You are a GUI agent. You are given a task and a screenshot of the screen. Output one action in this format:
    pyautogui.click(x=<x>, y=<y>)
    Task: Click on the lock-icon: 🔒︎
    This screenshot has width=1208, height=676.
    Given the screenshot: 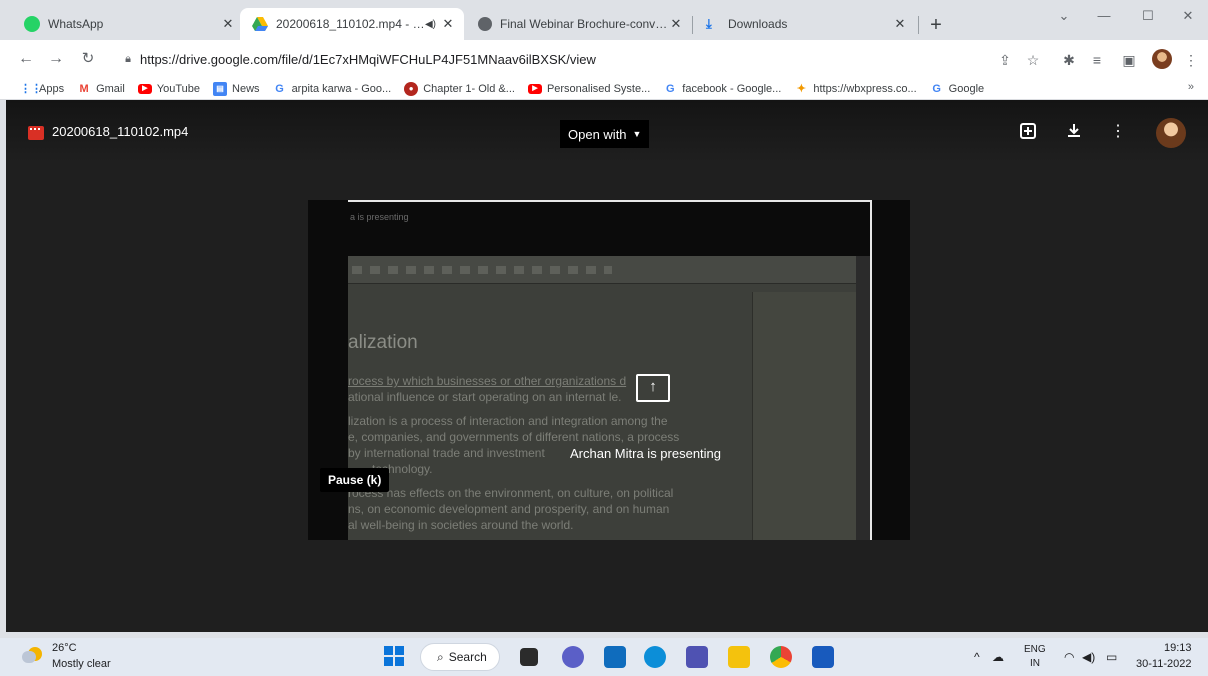 What is the action you would take?
    pyautogui.click(x=128, y=59)
    